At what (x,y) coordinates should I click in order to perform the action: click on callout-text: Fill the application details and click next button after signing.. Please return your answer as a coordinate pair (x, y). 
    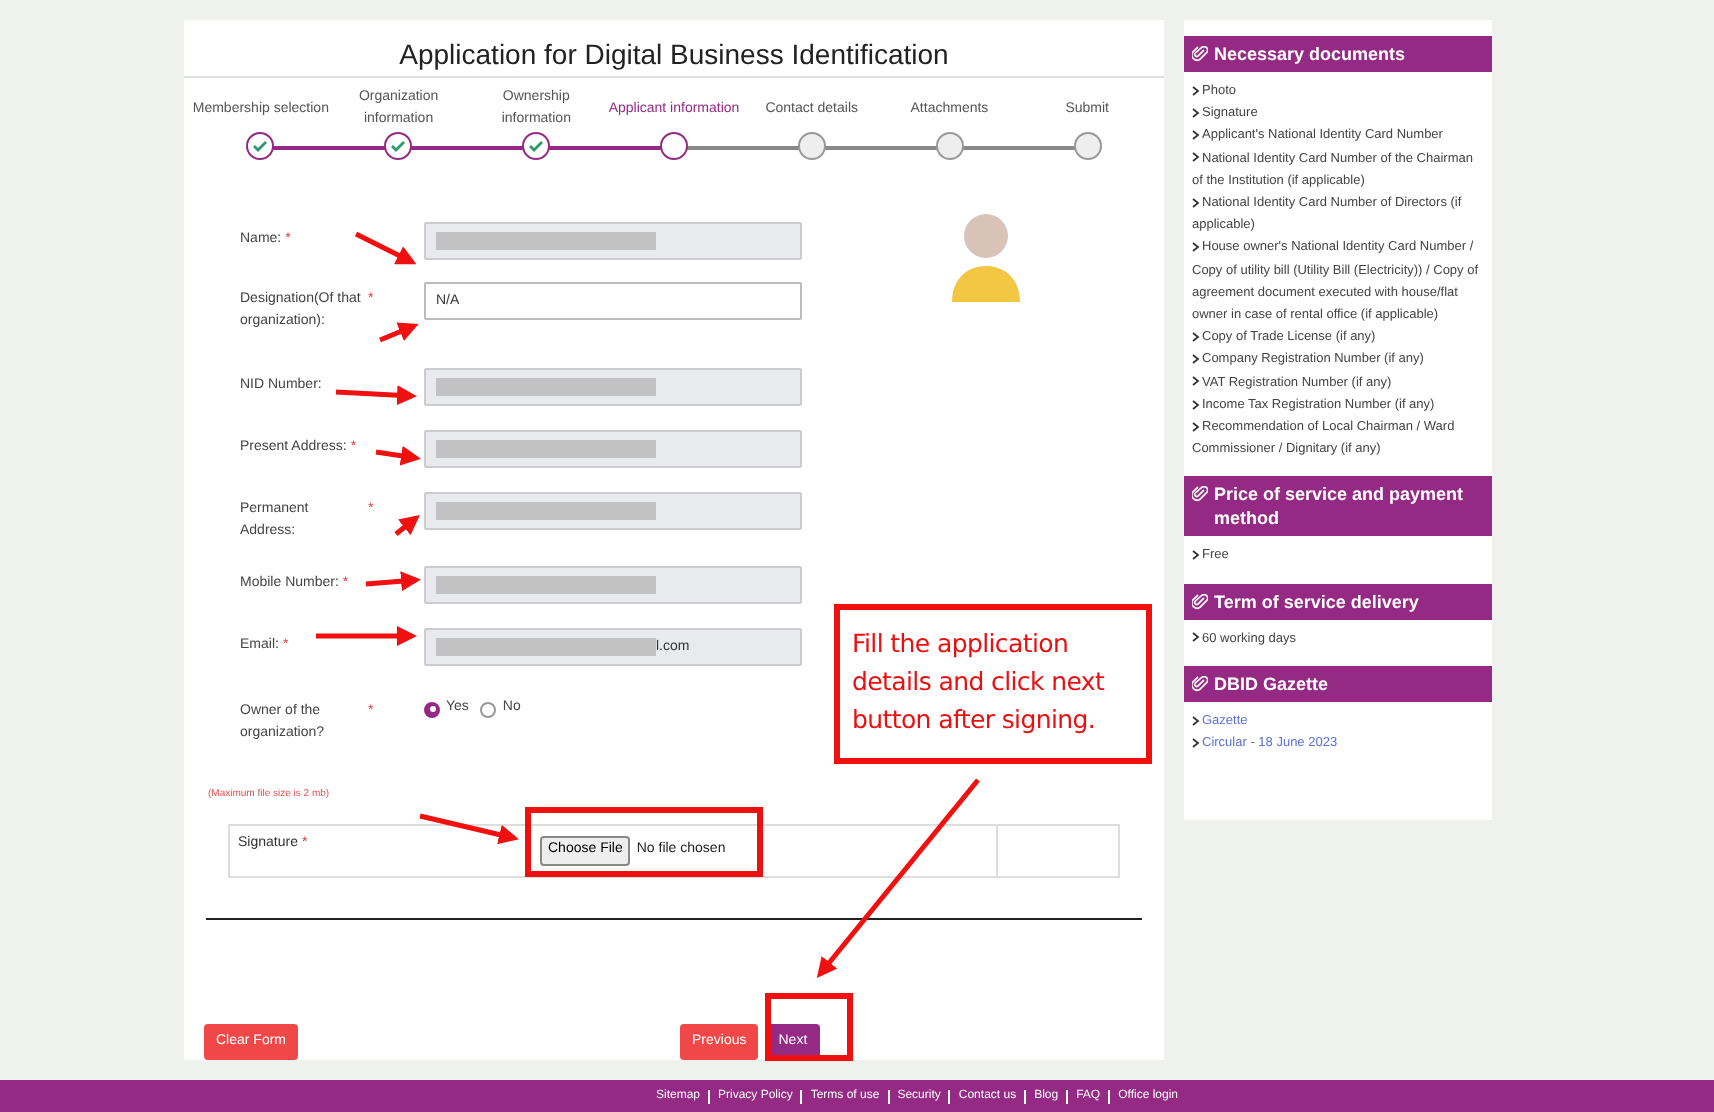
    Looking at the image, I should click on (979, 682).